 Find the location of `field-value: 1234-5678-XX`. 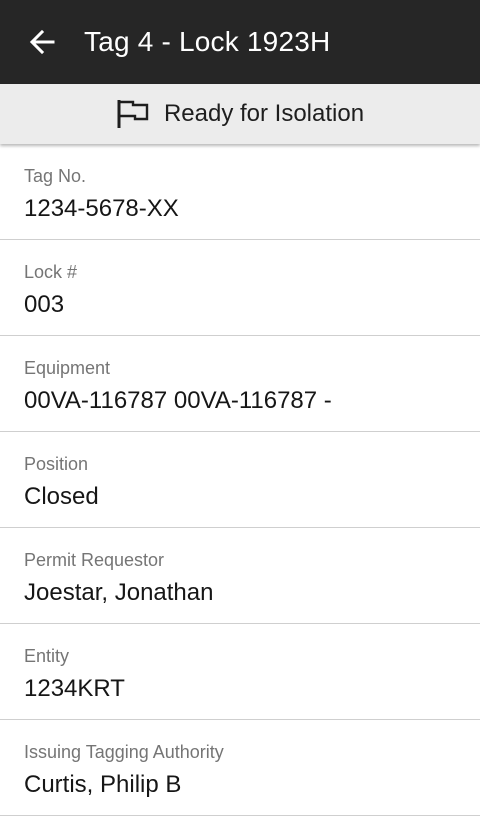

field-value: 1234-5678-XX is located at coordinates (101, 208).